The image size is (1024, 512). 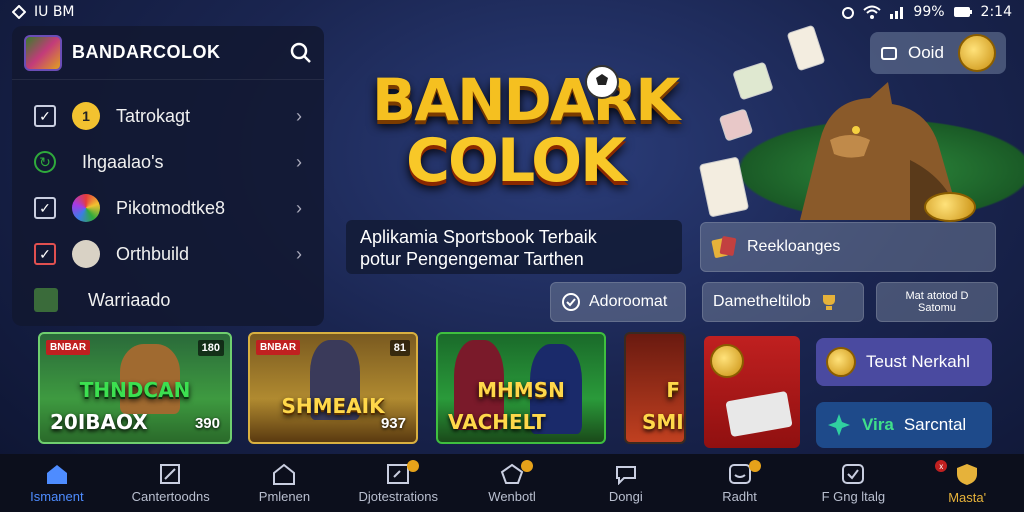 I want to click on redirect-button: Reekloanges, so click(x=848, y=247).